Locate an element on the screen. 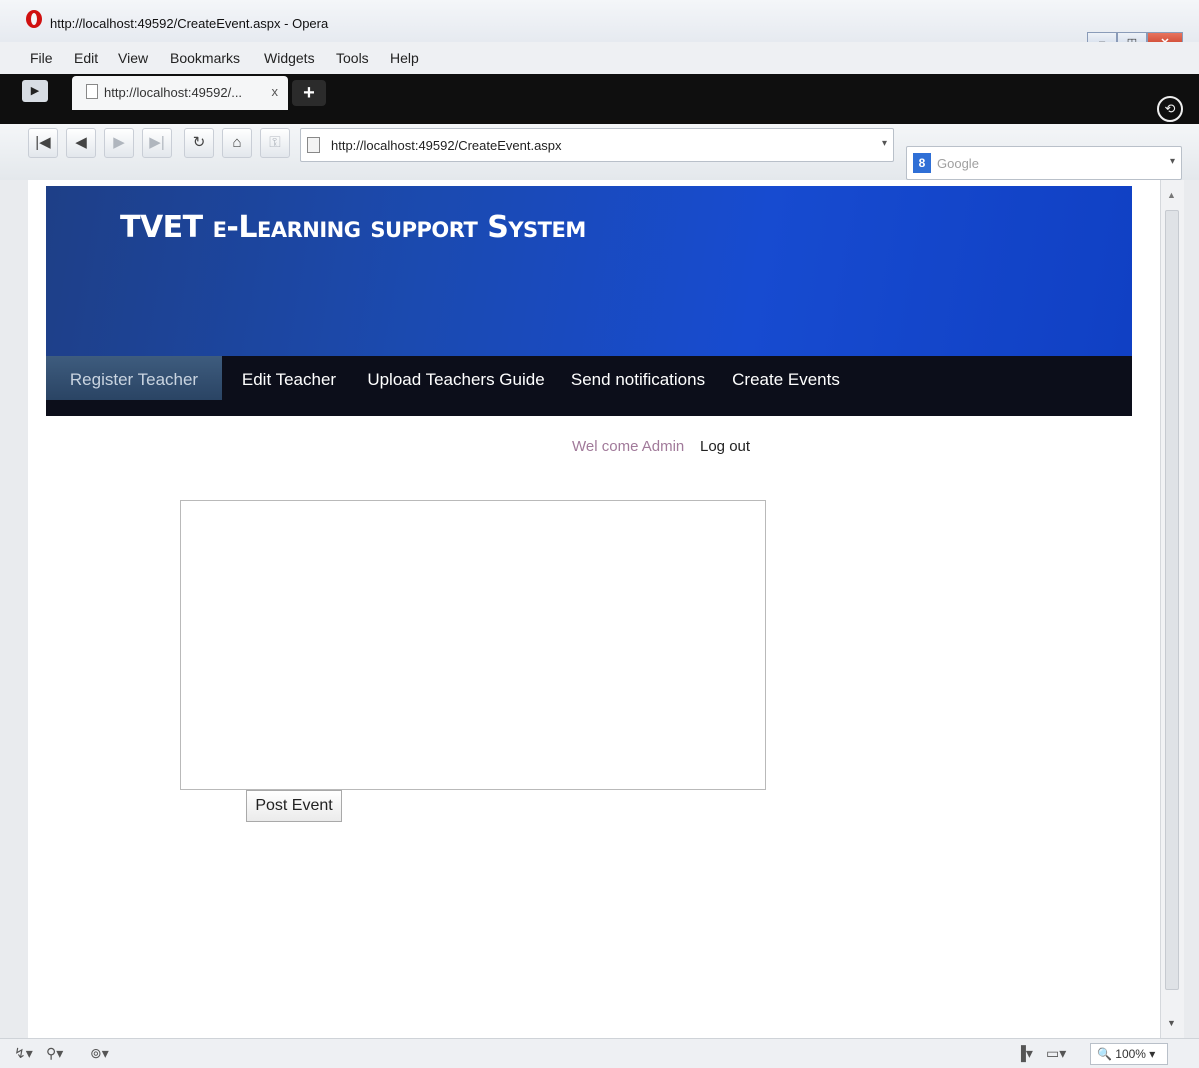 The width and height of the screenshot is (1199, 1068). search-placeholder: Google is located at coordinates (958, 163).